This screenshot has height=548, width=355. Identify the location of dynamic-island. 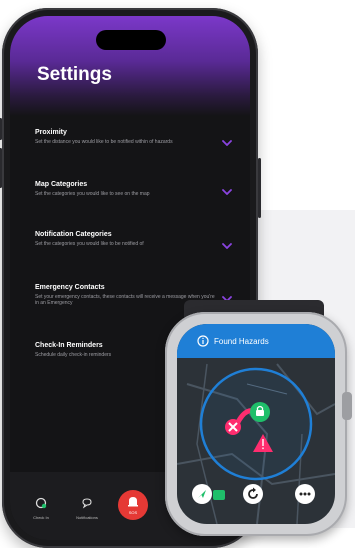
(131, 40).